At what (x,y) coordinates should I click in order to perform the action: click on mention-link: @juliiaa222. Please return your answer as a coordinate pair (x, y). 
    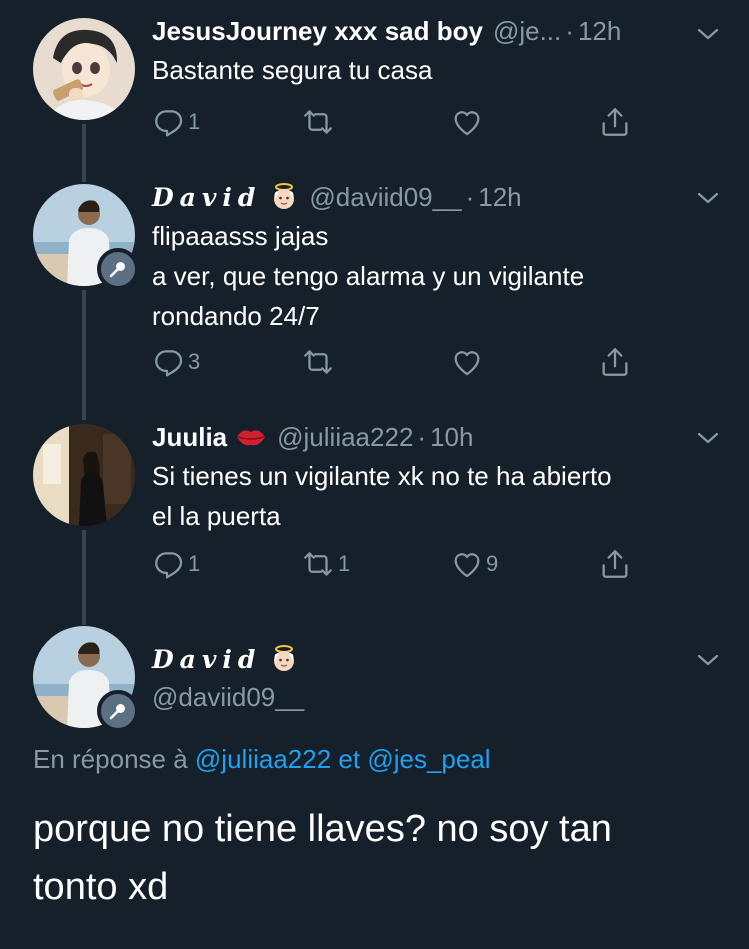
    Looking at the image, I should click on (263, 759).